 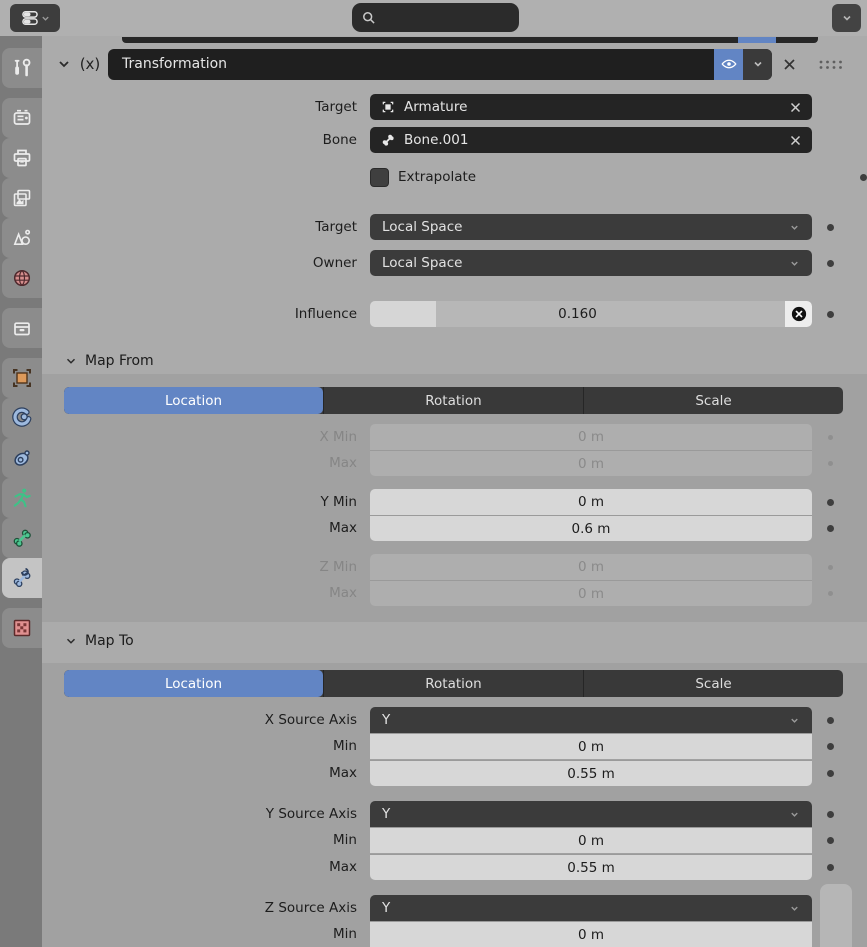 What do you see at coordinates (435, 17) in the screenshot?
I see `search-input` at bounding box center [435, 17].